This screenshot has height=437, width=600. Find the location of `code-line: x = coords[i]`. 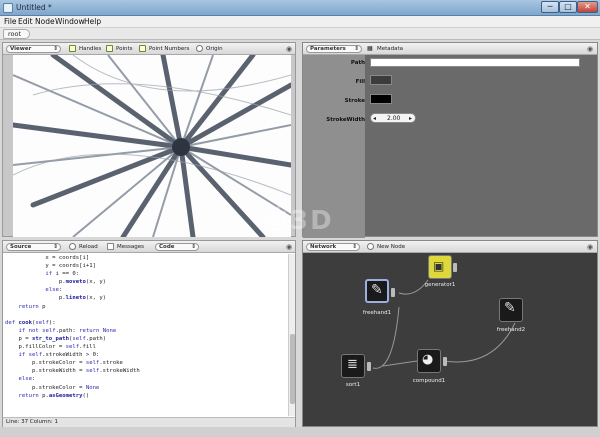

code-line: x = coords[i] is located at coordinates (47, 258).